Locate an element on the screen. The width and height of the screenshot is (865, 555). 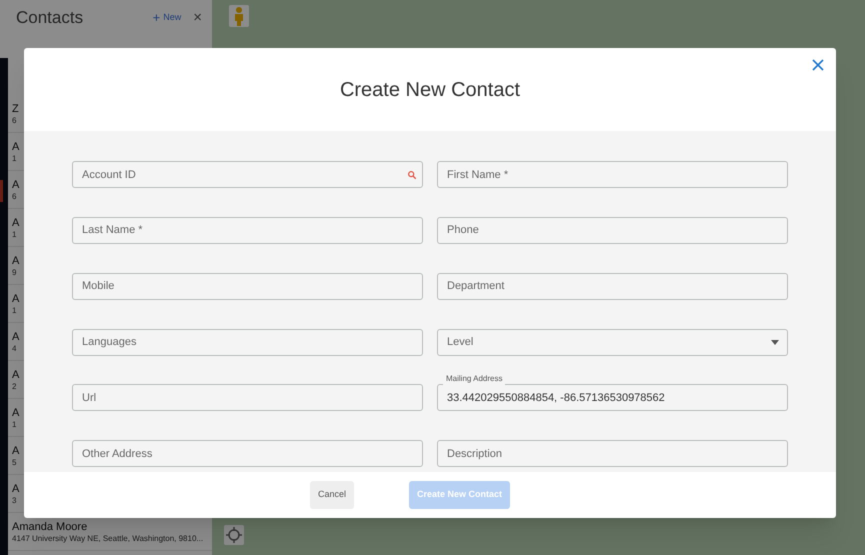
select-field: Level is located at coordinates (612, 342).